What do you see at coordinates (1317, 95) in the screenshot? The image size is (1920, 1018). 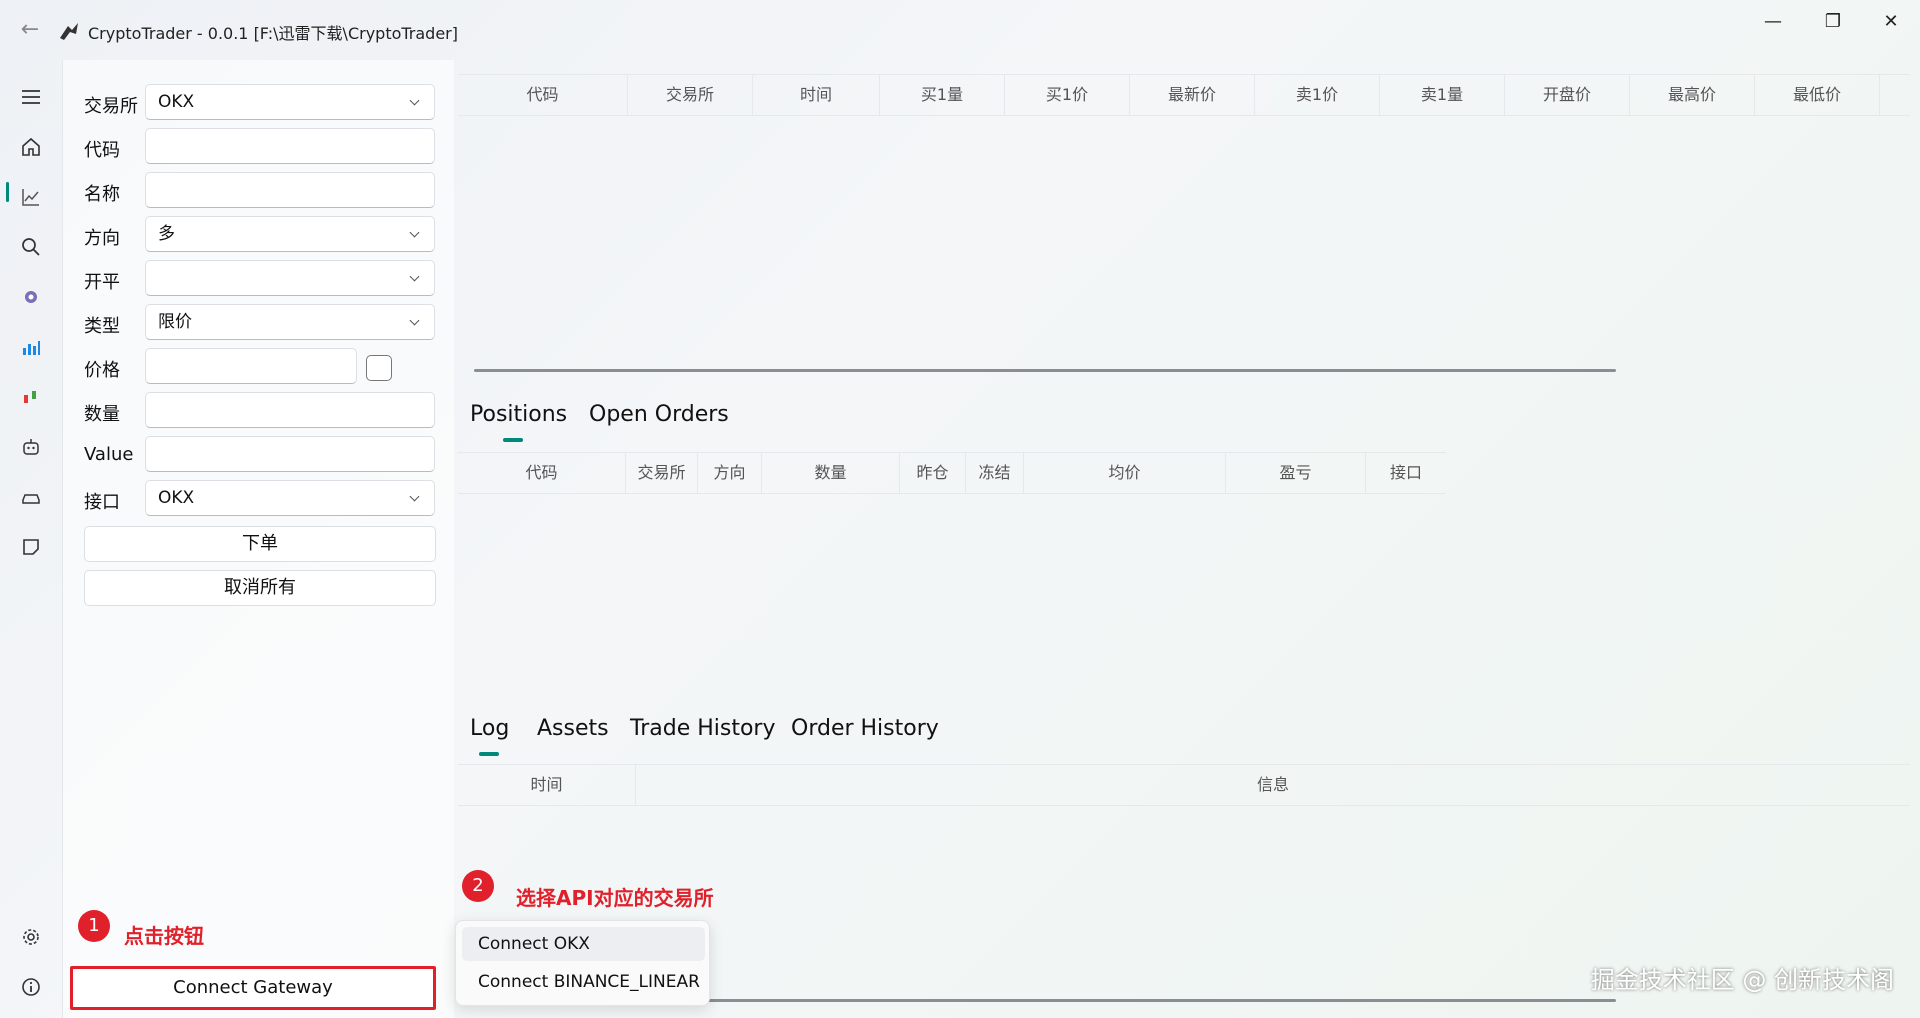 I see `market-col-ask-price: 卖1价` at bounding box center [1317, 95].